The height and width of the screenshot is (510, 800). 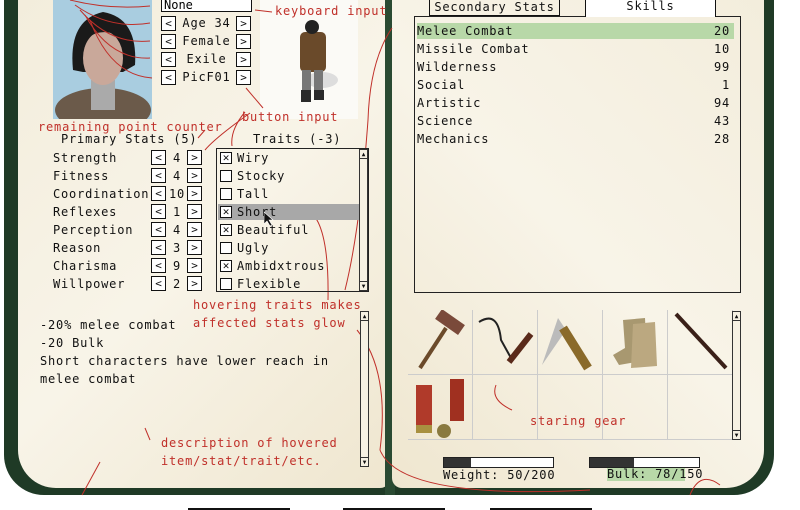 What do you see at coordinates (655, 474) in the screenshot?
I see `bulk-label: Bulk: 78/150` at bounding box center [655, 474].